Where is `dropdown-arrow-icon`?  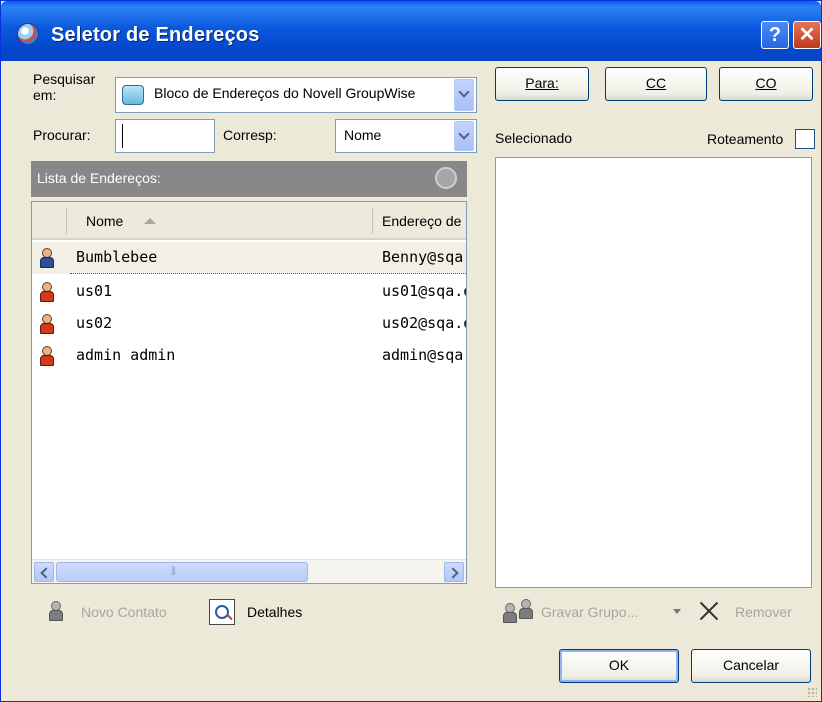
dropdown-arrow-icon is located at coordinates (677, 611).